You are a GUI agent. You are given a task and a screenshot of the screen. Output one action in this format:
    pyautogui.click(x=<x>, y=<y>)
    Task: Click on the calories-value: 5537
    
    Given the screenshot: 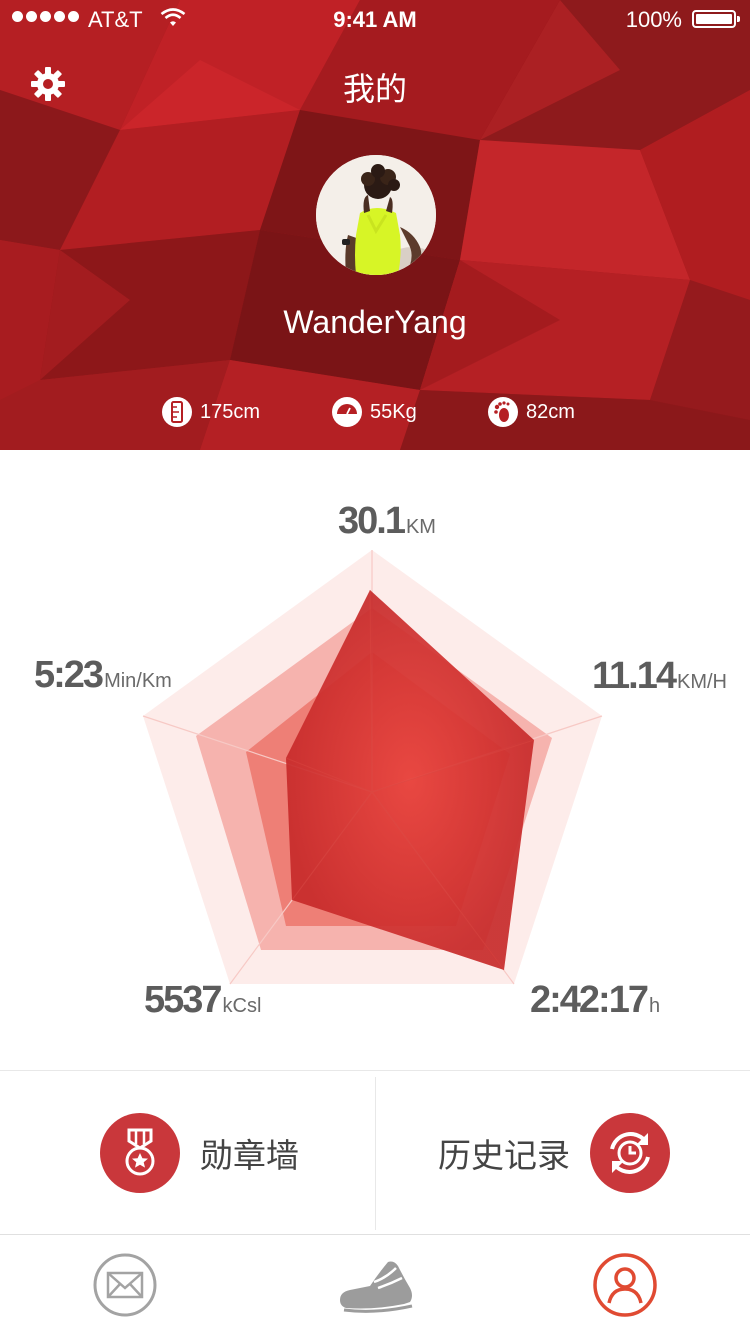 What is the action you would take?
    pyautogui.click(x=183, y=1000)
    